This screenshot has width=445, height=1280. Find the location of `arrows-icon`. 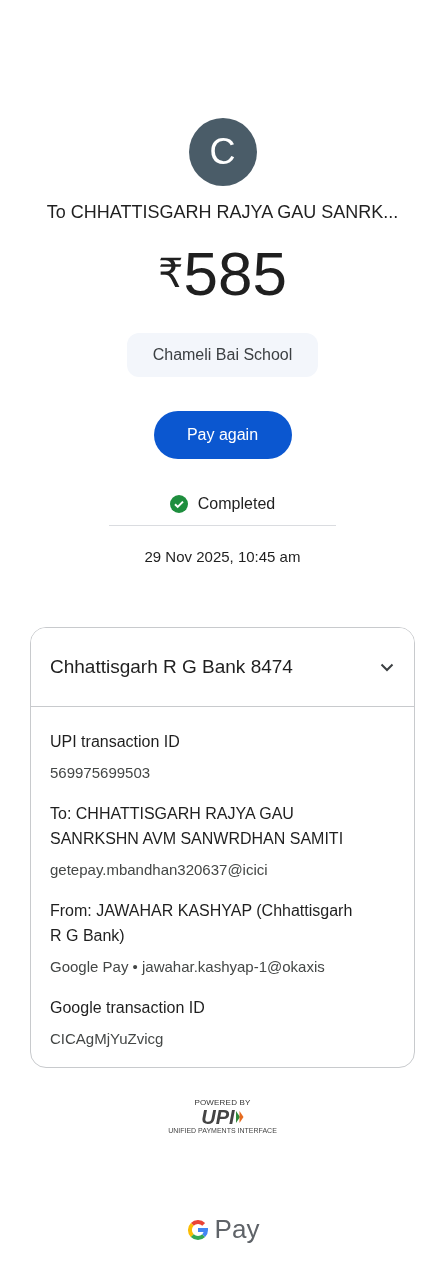

arrows-icon is located at coordinates (239, 1117).